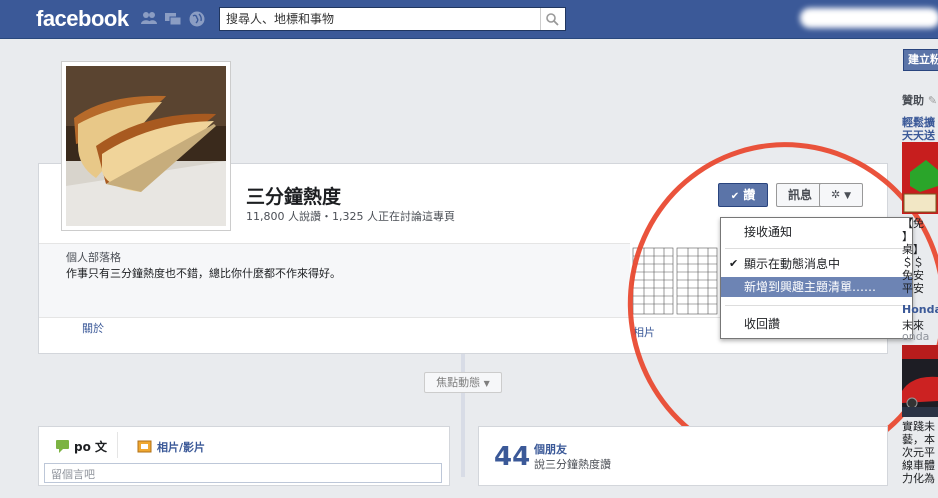  What do you see at coordinates (144, 446) in the screenshot?
I see `photo-video-icon` at bounding box center [144, 446].